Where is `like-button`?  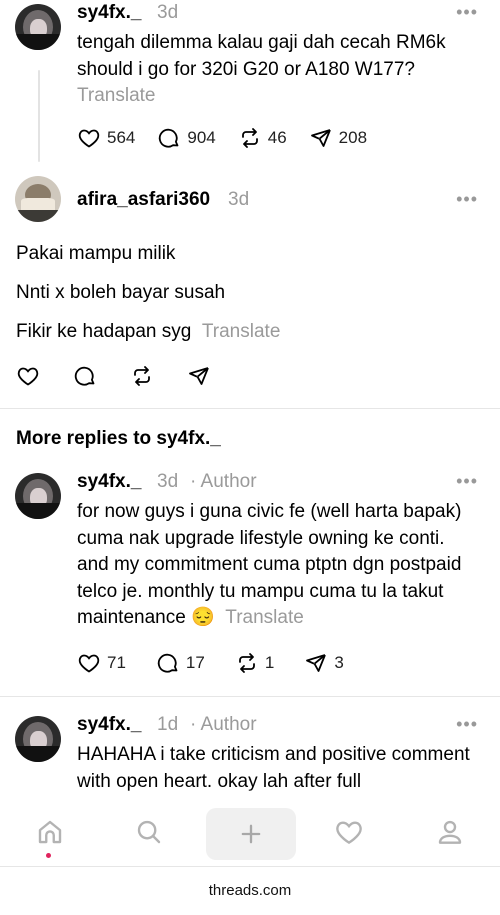
like-button is located at coordinates (28, 376).